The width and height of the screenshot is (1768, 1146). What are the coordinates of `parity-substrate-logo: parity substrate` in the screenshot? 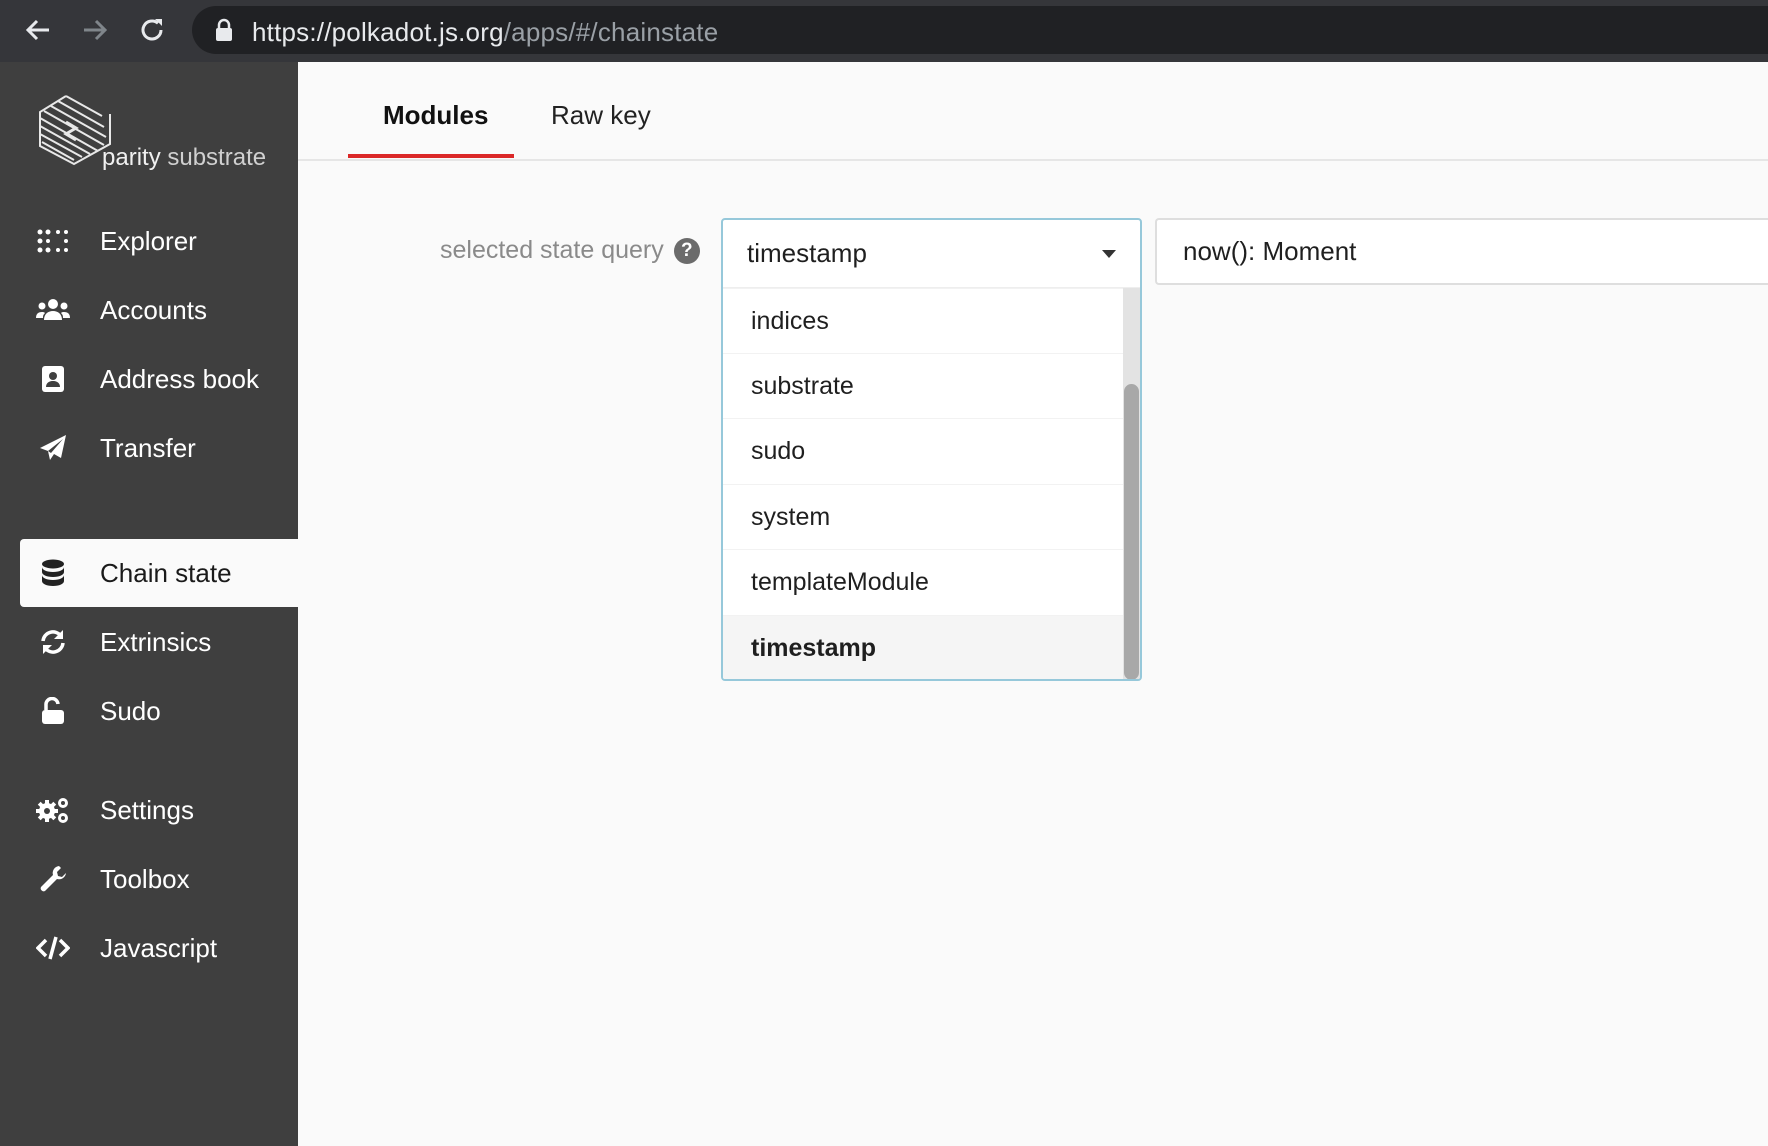 It's located at (156, 137).